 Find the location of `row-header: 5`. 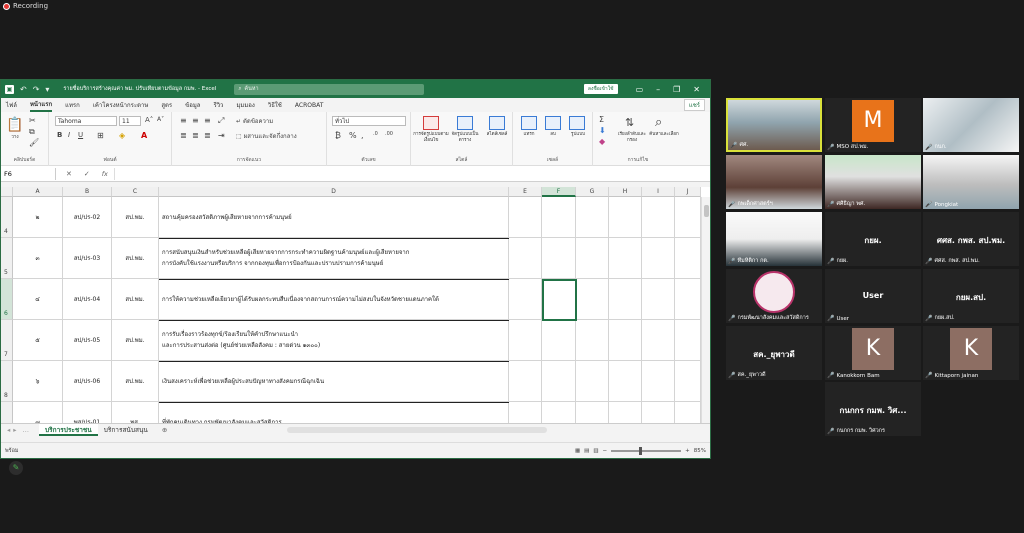

row-header: 5 is located at coordinates (7, 258).